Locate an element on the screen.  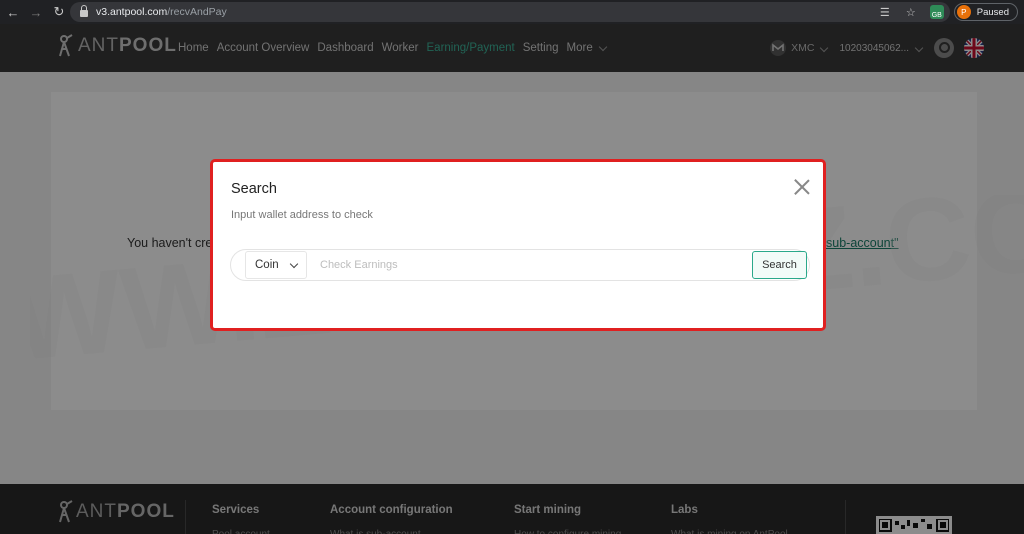
translate-icon: ☰ is located at coordinates (885, 12).